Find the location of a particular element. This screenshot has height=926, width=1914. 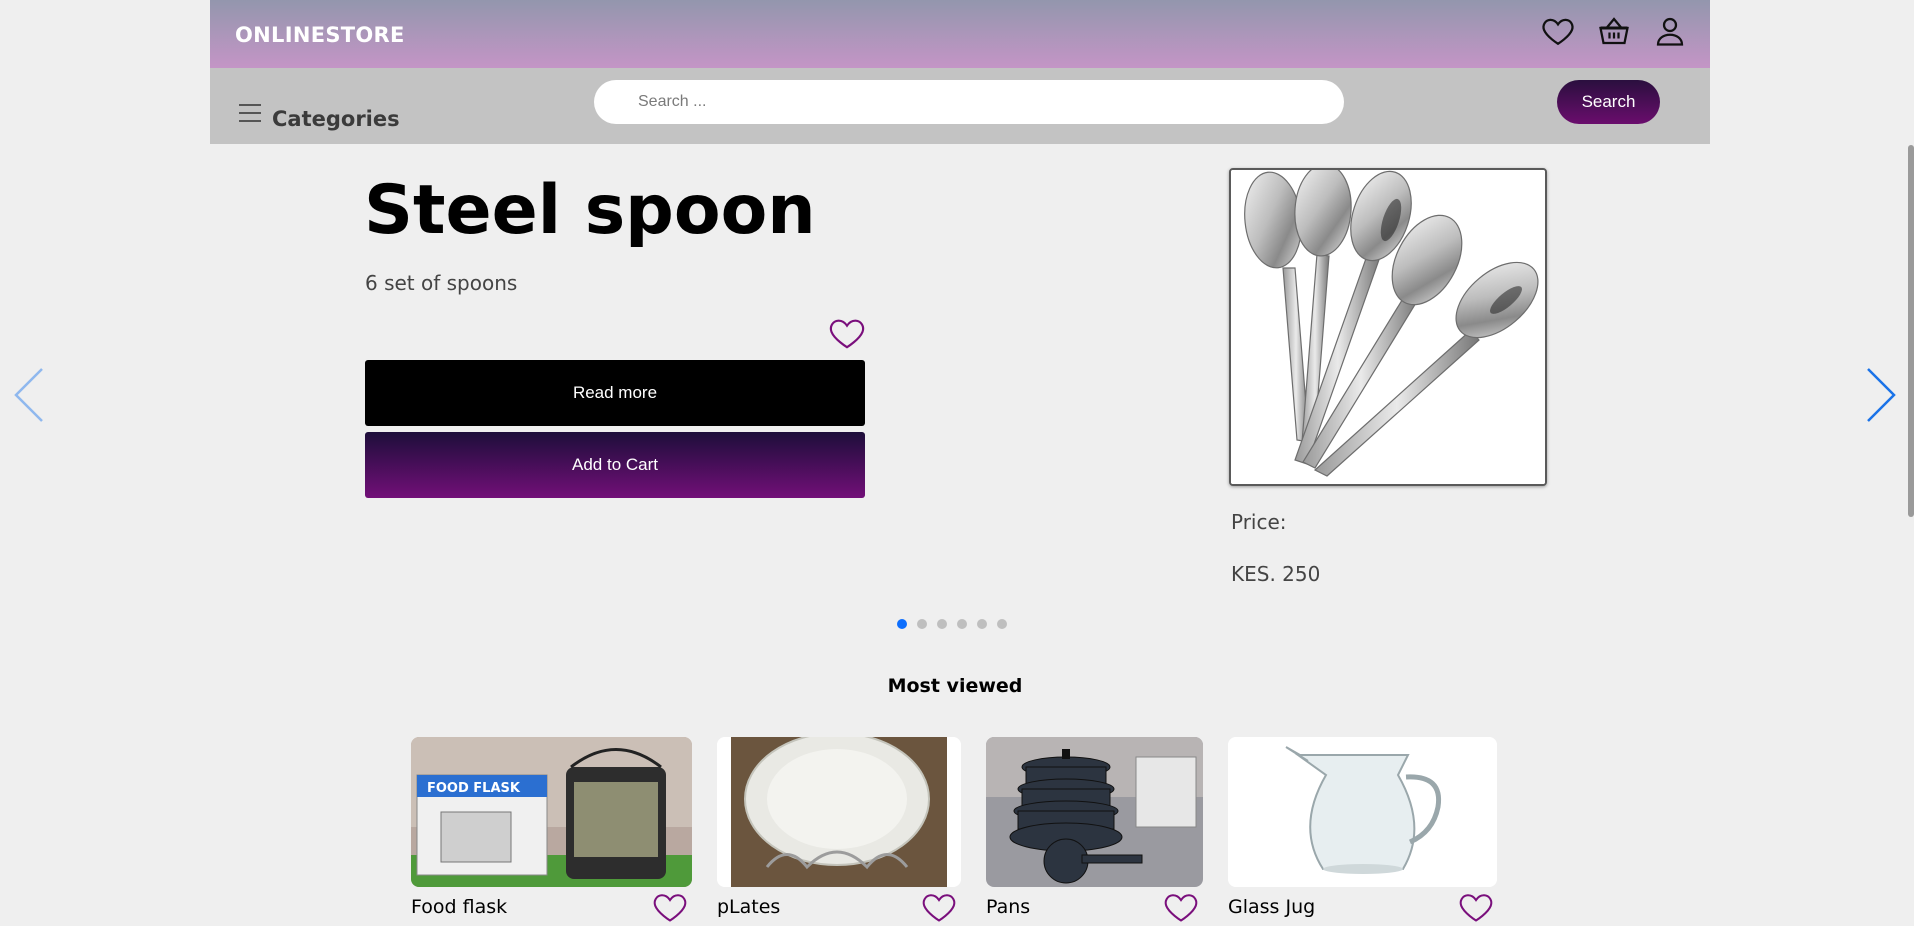

basket-icon is located at coordinates (1614, 31).